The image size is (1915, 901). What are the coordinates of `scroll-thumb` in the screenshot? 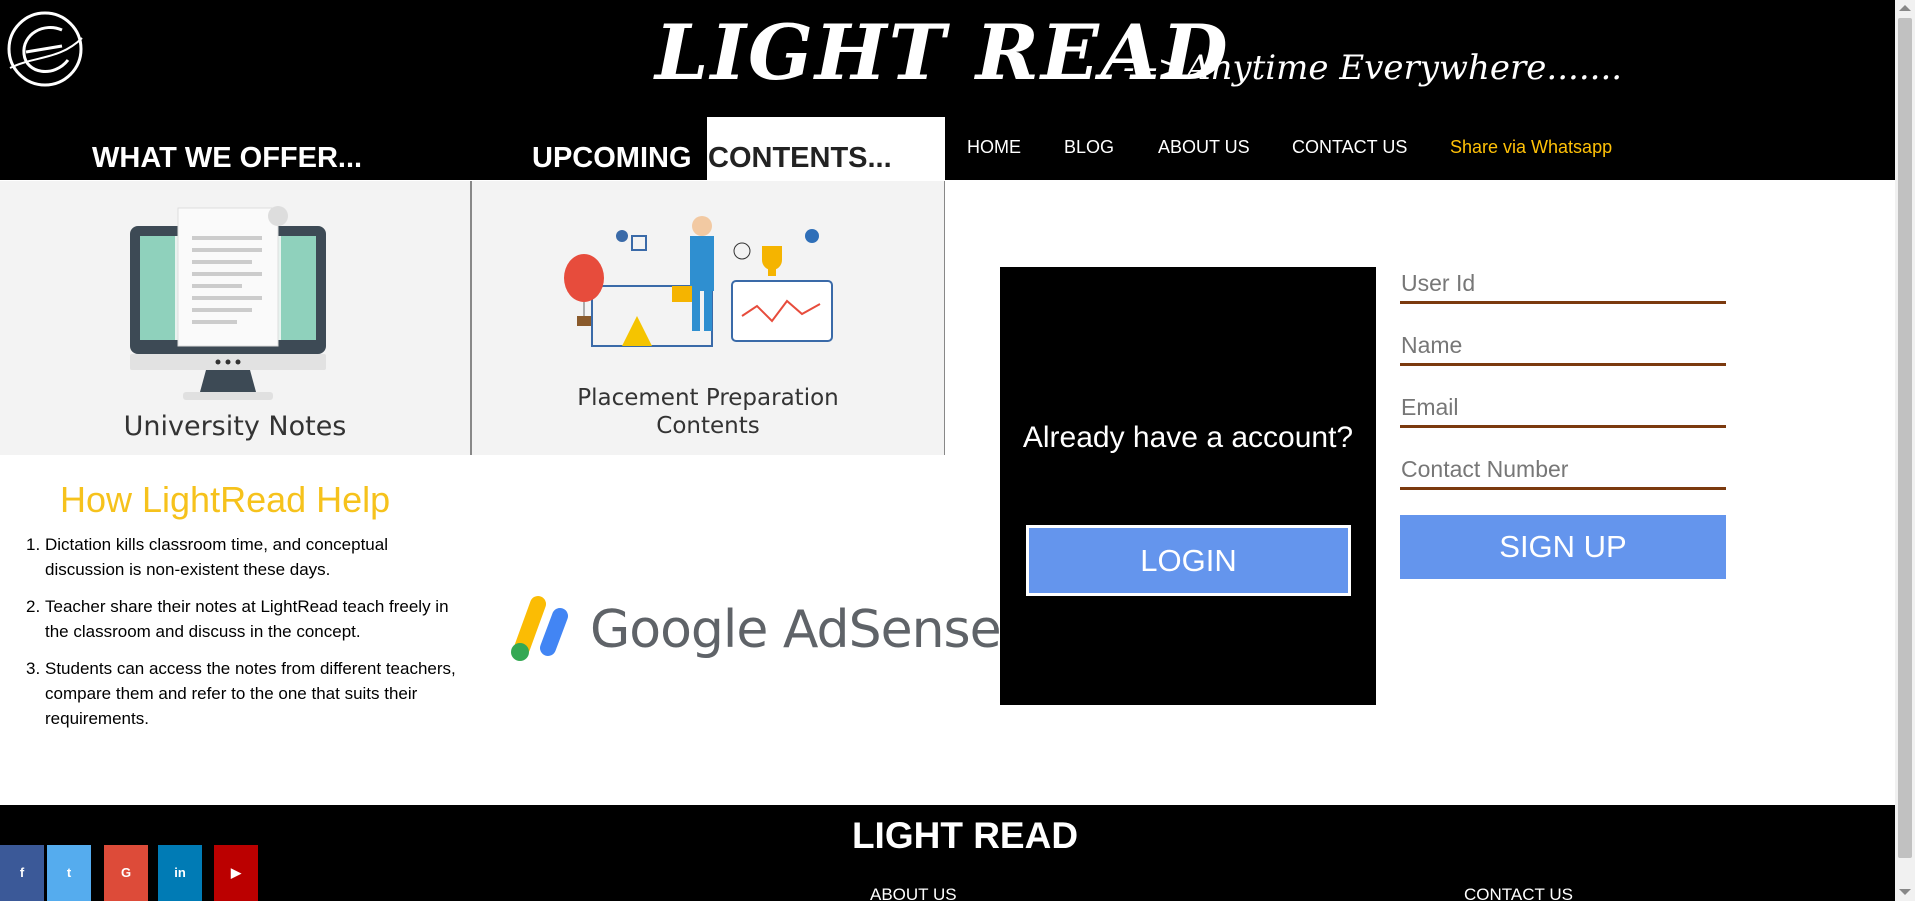 It's located at (1905, 438).